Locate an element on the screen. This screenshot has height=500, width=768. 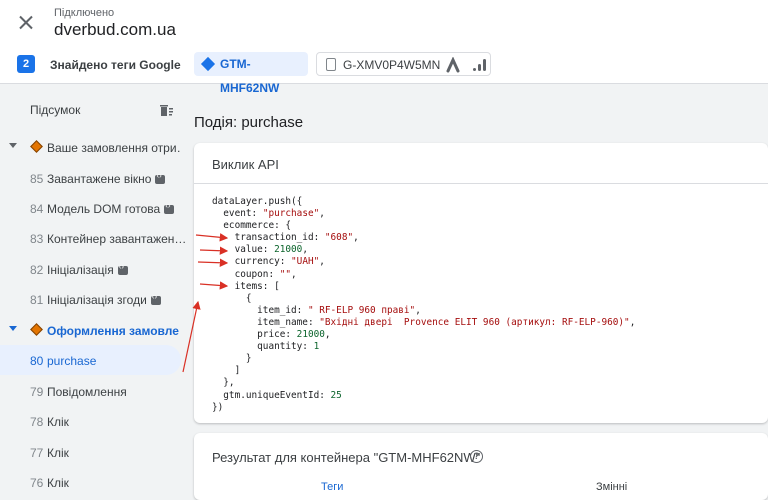
code-line: ] is located at coordinates (226, 371).